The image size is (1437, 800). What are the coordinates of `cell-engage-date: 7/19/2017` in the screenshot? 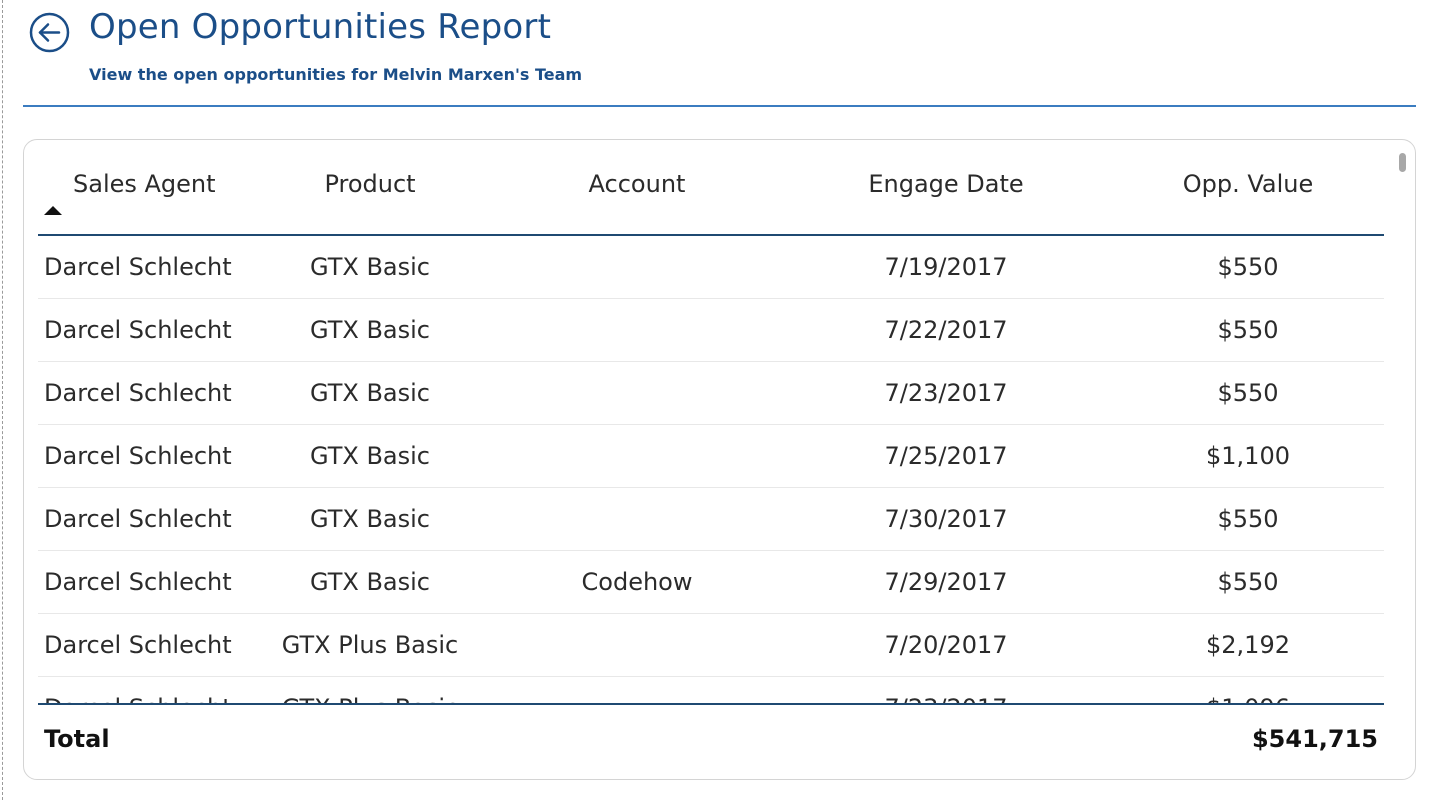 It's located at (946, 267).